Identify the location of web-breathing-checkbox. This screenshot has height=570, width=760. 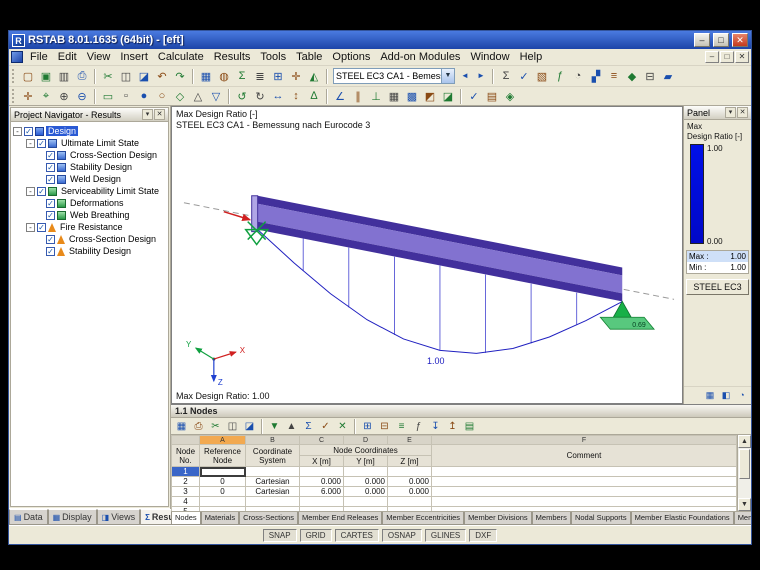
(50, 215).